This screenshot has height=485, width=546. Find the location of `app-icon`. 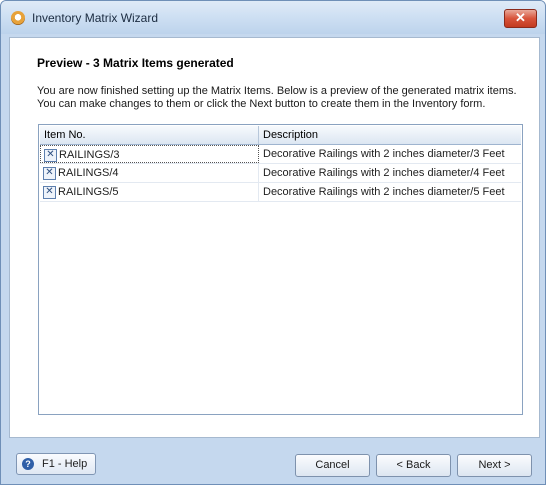

app-icon is located at coordinates (18, 18).